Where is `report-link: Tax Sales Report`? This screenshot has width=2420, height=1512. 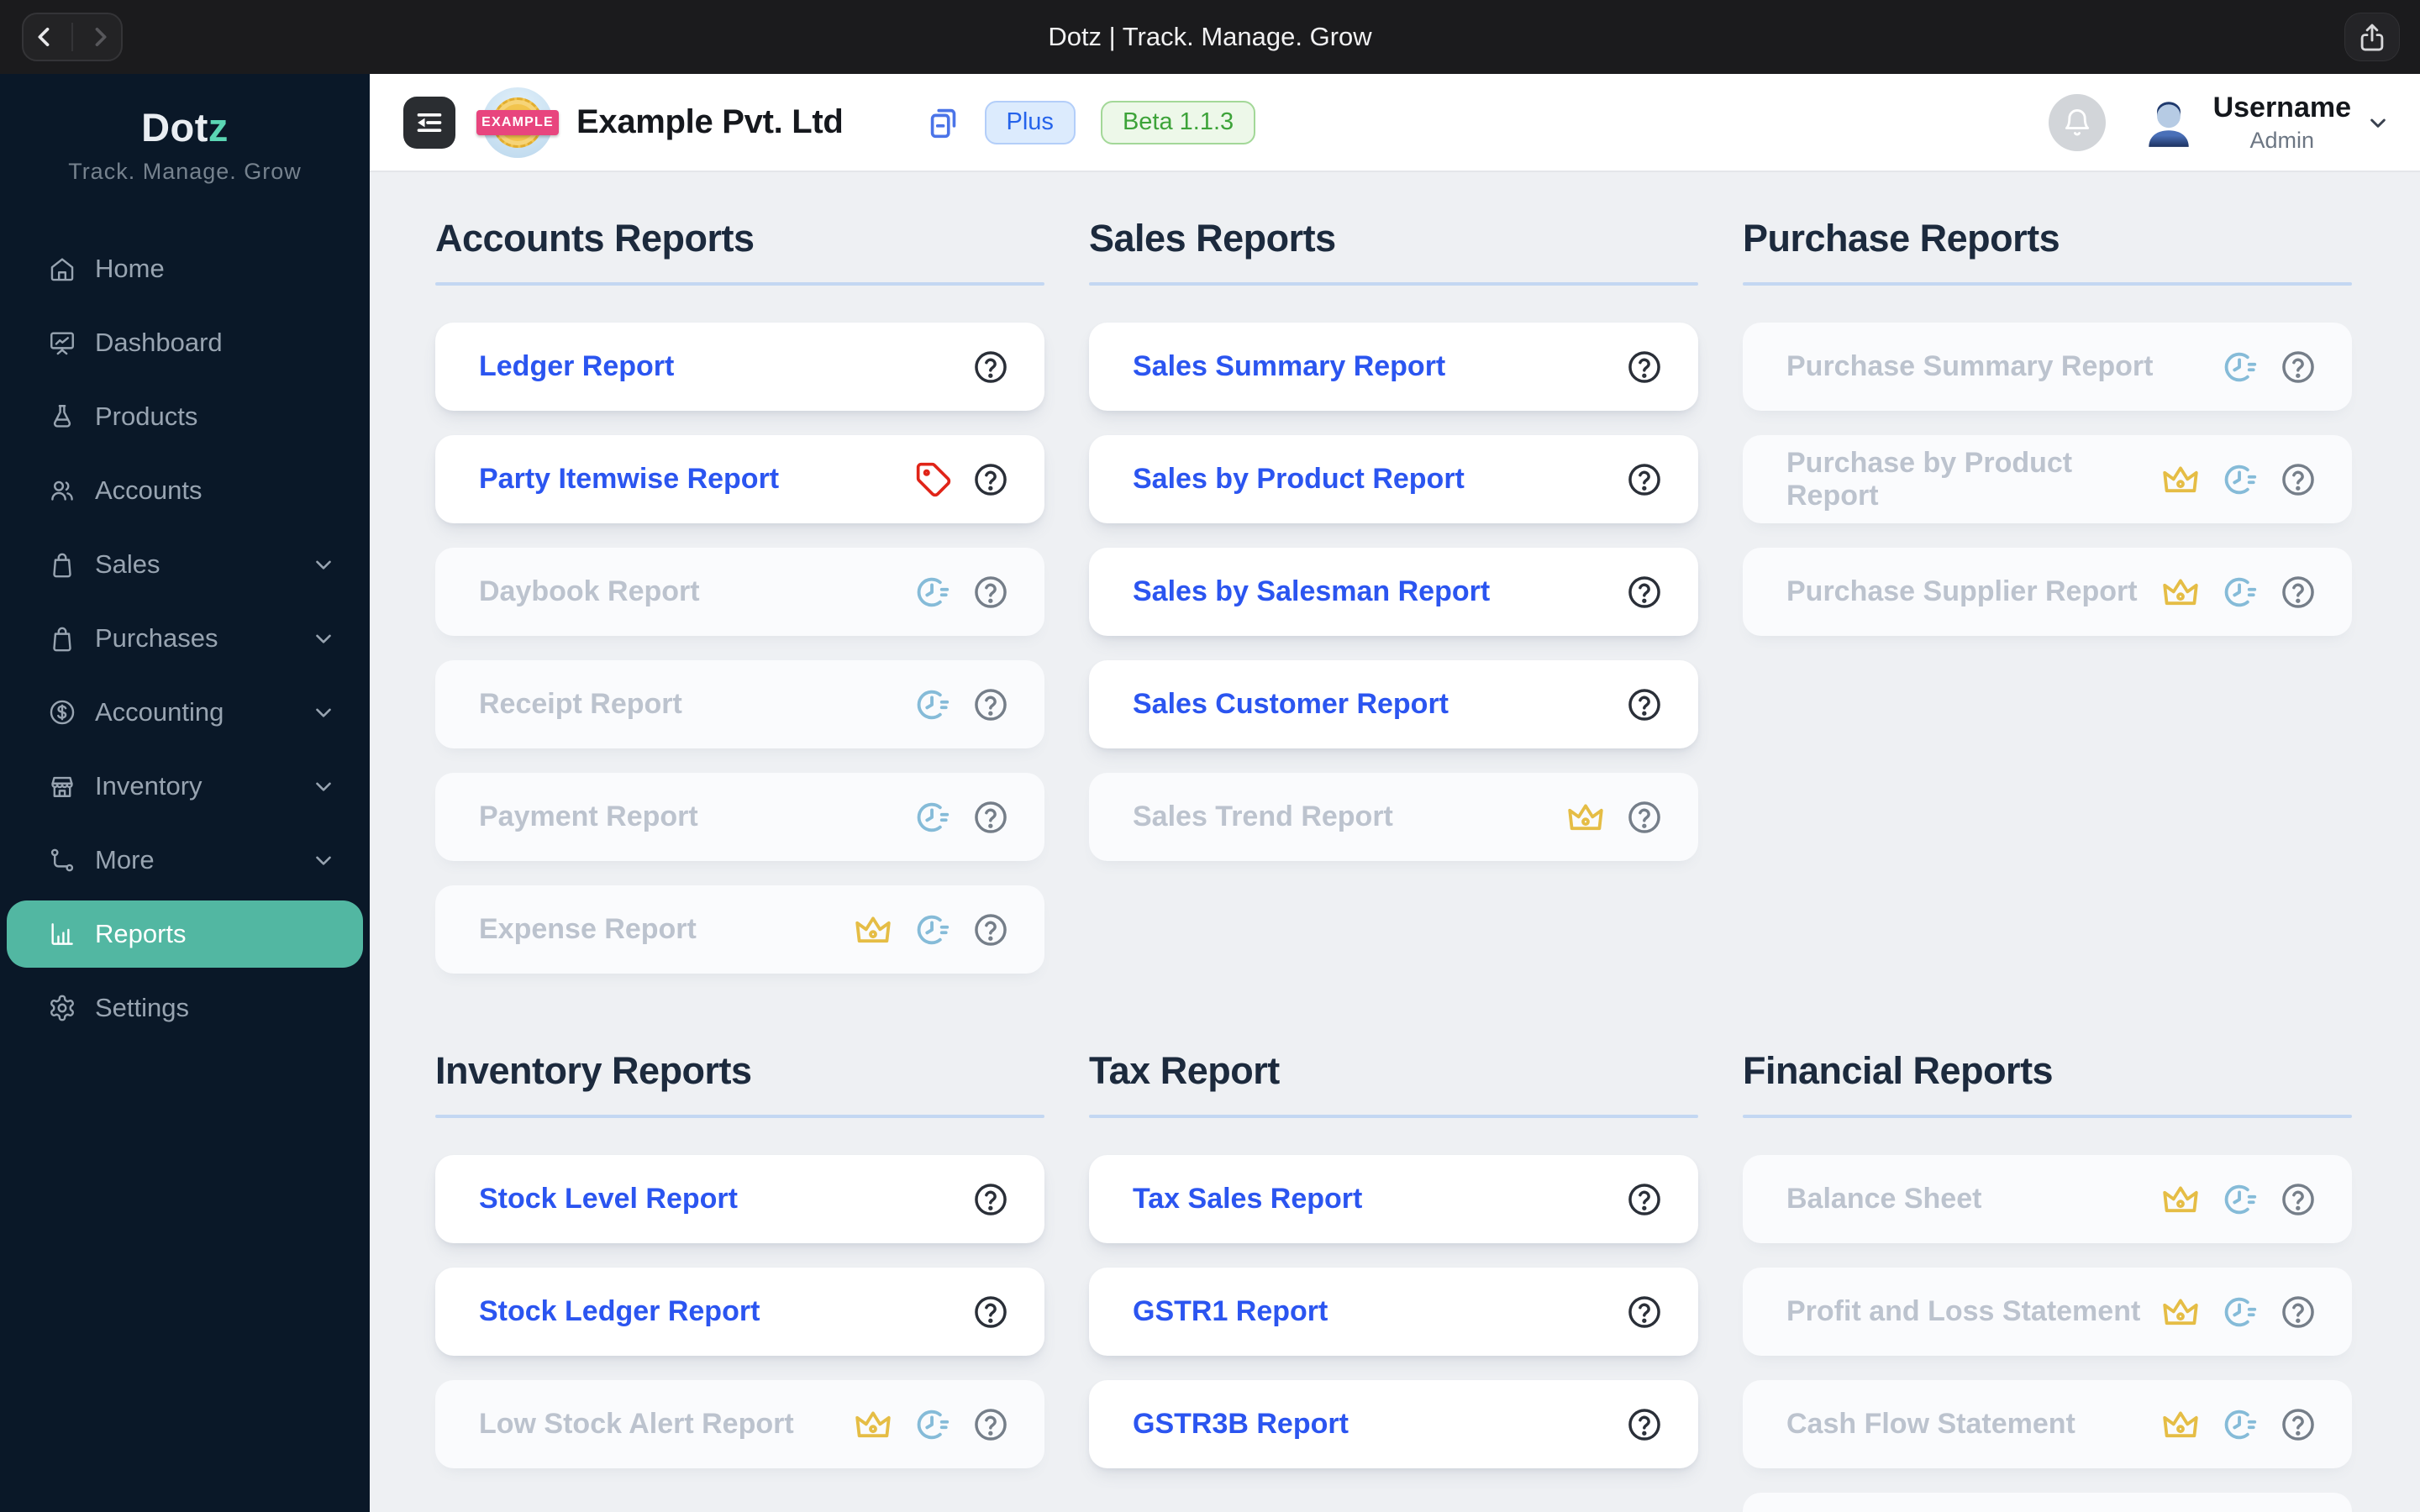 report-link: Tax Sales Report is located at coordinates (1247, 1199).